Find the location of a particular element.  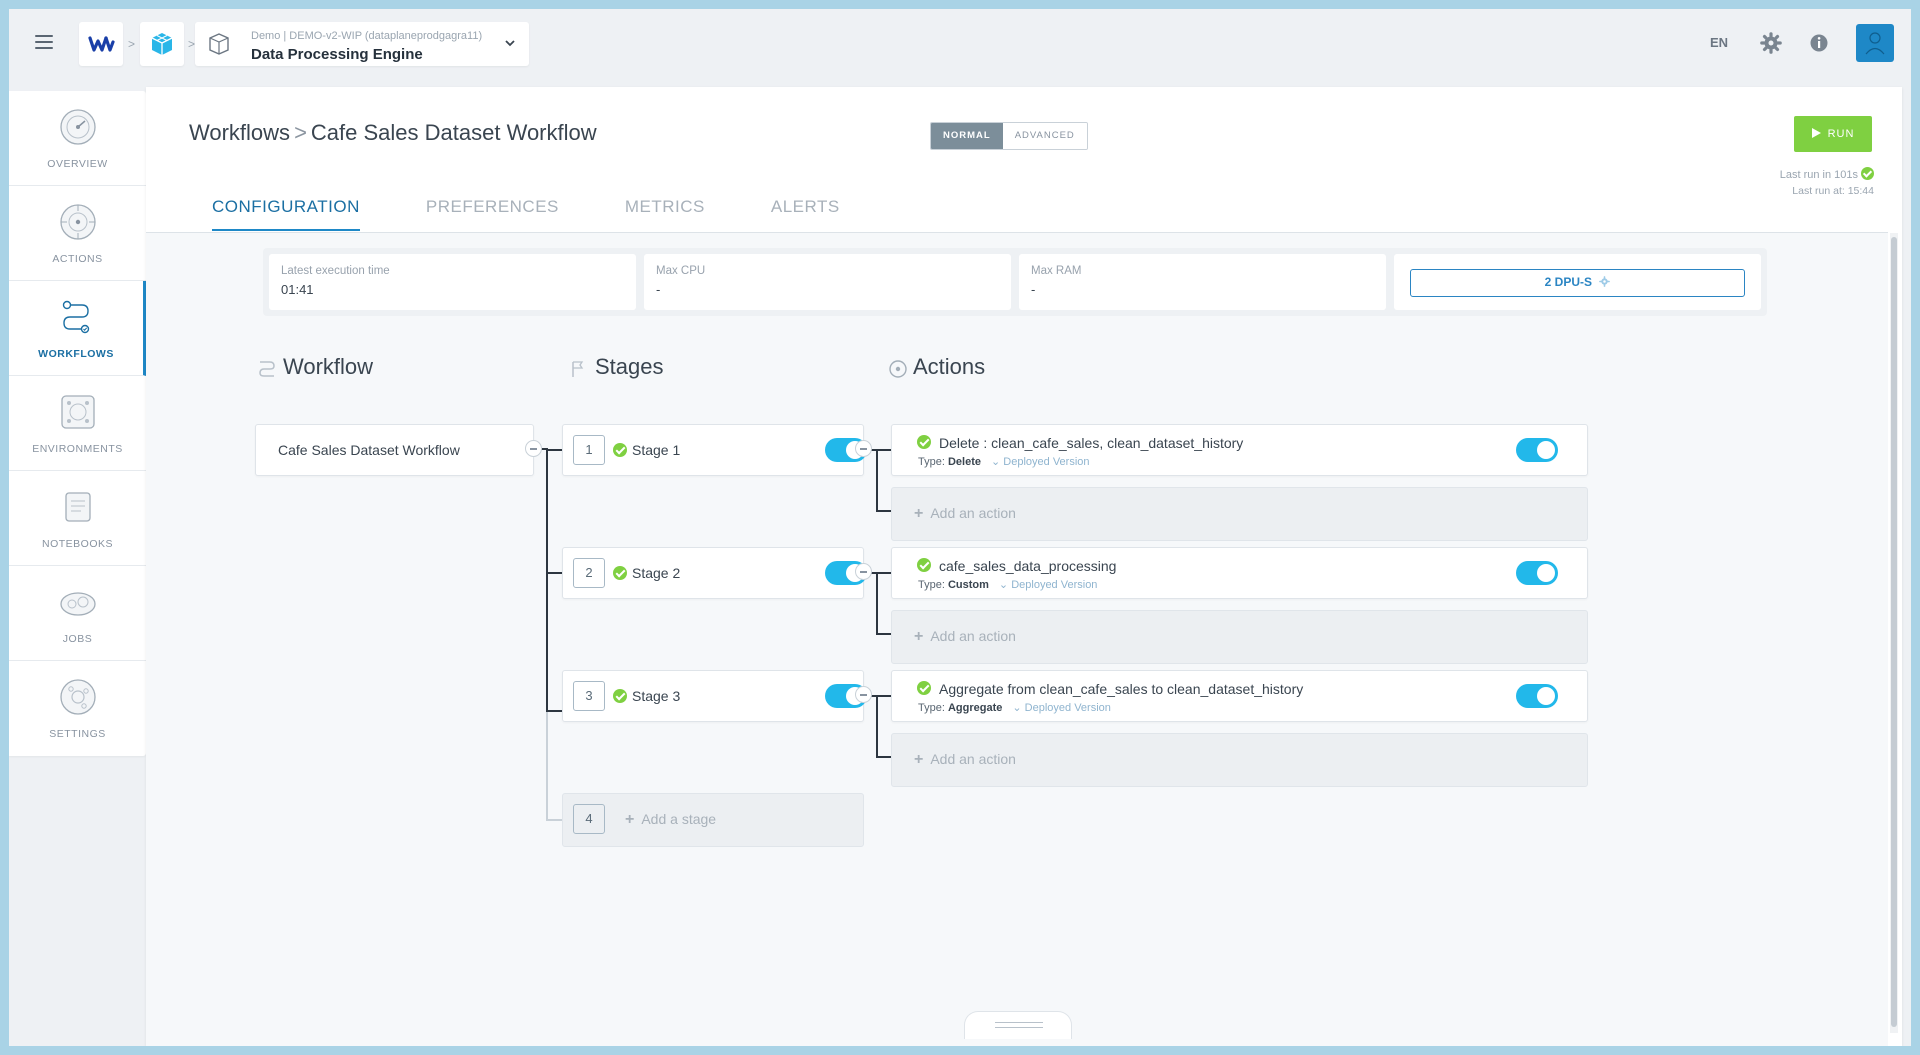

notebook-icon is located at coordinates (77, 507).